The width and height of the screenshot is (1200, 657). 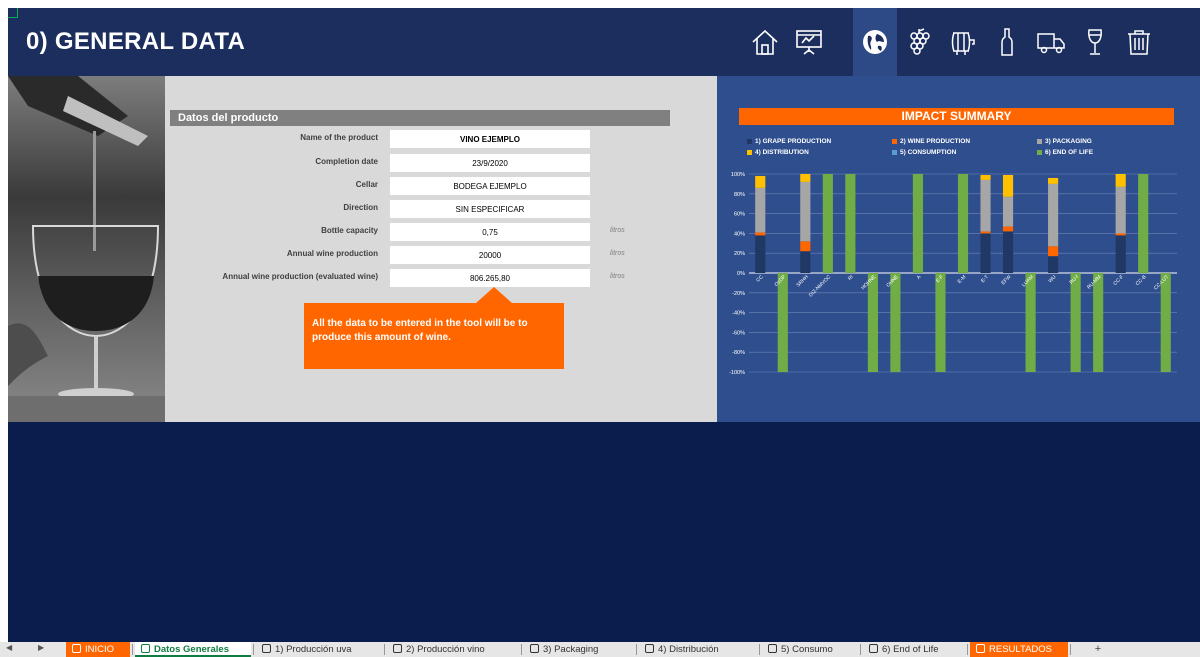 I want to click on form-label: Direction, so click(x=360, y=207).